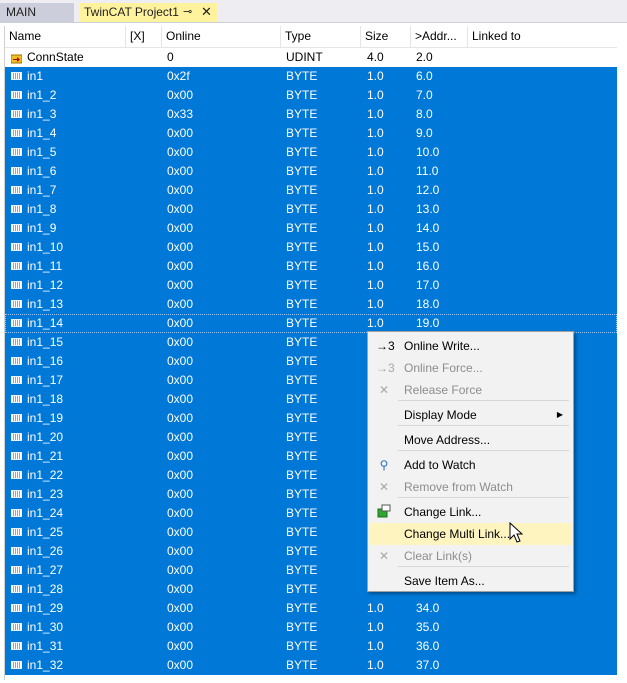 This screenshot has height=683, width=627. I want to click on size: 4.0, so click(375, 57).